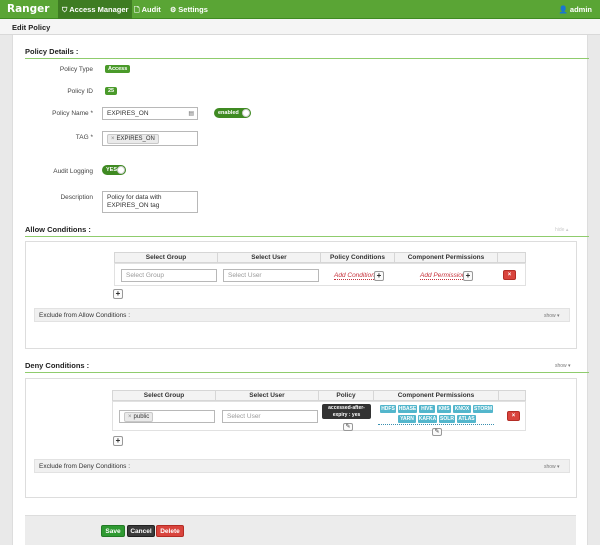 This screenshot has height=545, width=600. What do you see at coordinates (388, 409) in the screenshot?
I see `permission-badge: HDFS` at bounding box center [388, 409].